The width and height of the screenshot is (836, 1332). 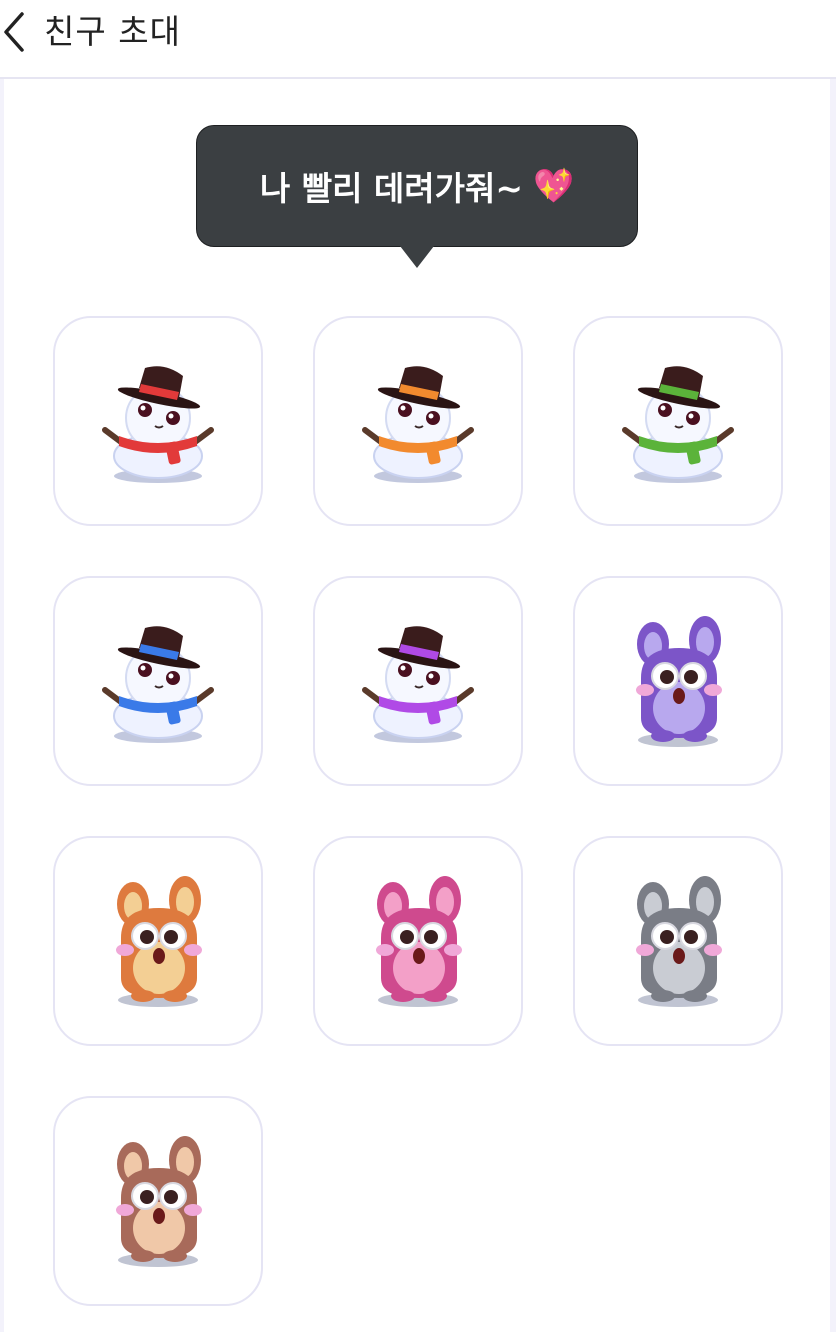 What do you see at coordinates (418, 39) in the screenshot?
I see `app-header: 친구 초대` at bounding box center [418, 39].